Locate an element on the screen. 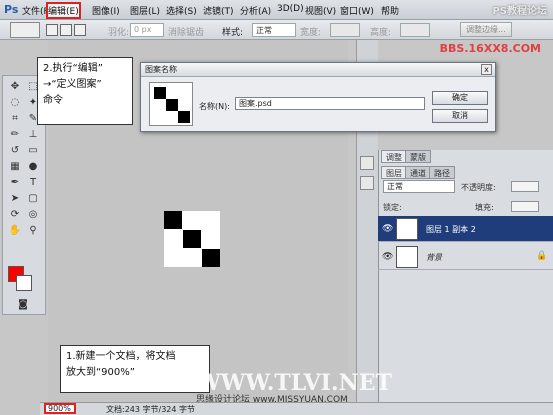 This screenshot has width=553, height=415. type-tool-icon: T is located at coordinates (33, 183).